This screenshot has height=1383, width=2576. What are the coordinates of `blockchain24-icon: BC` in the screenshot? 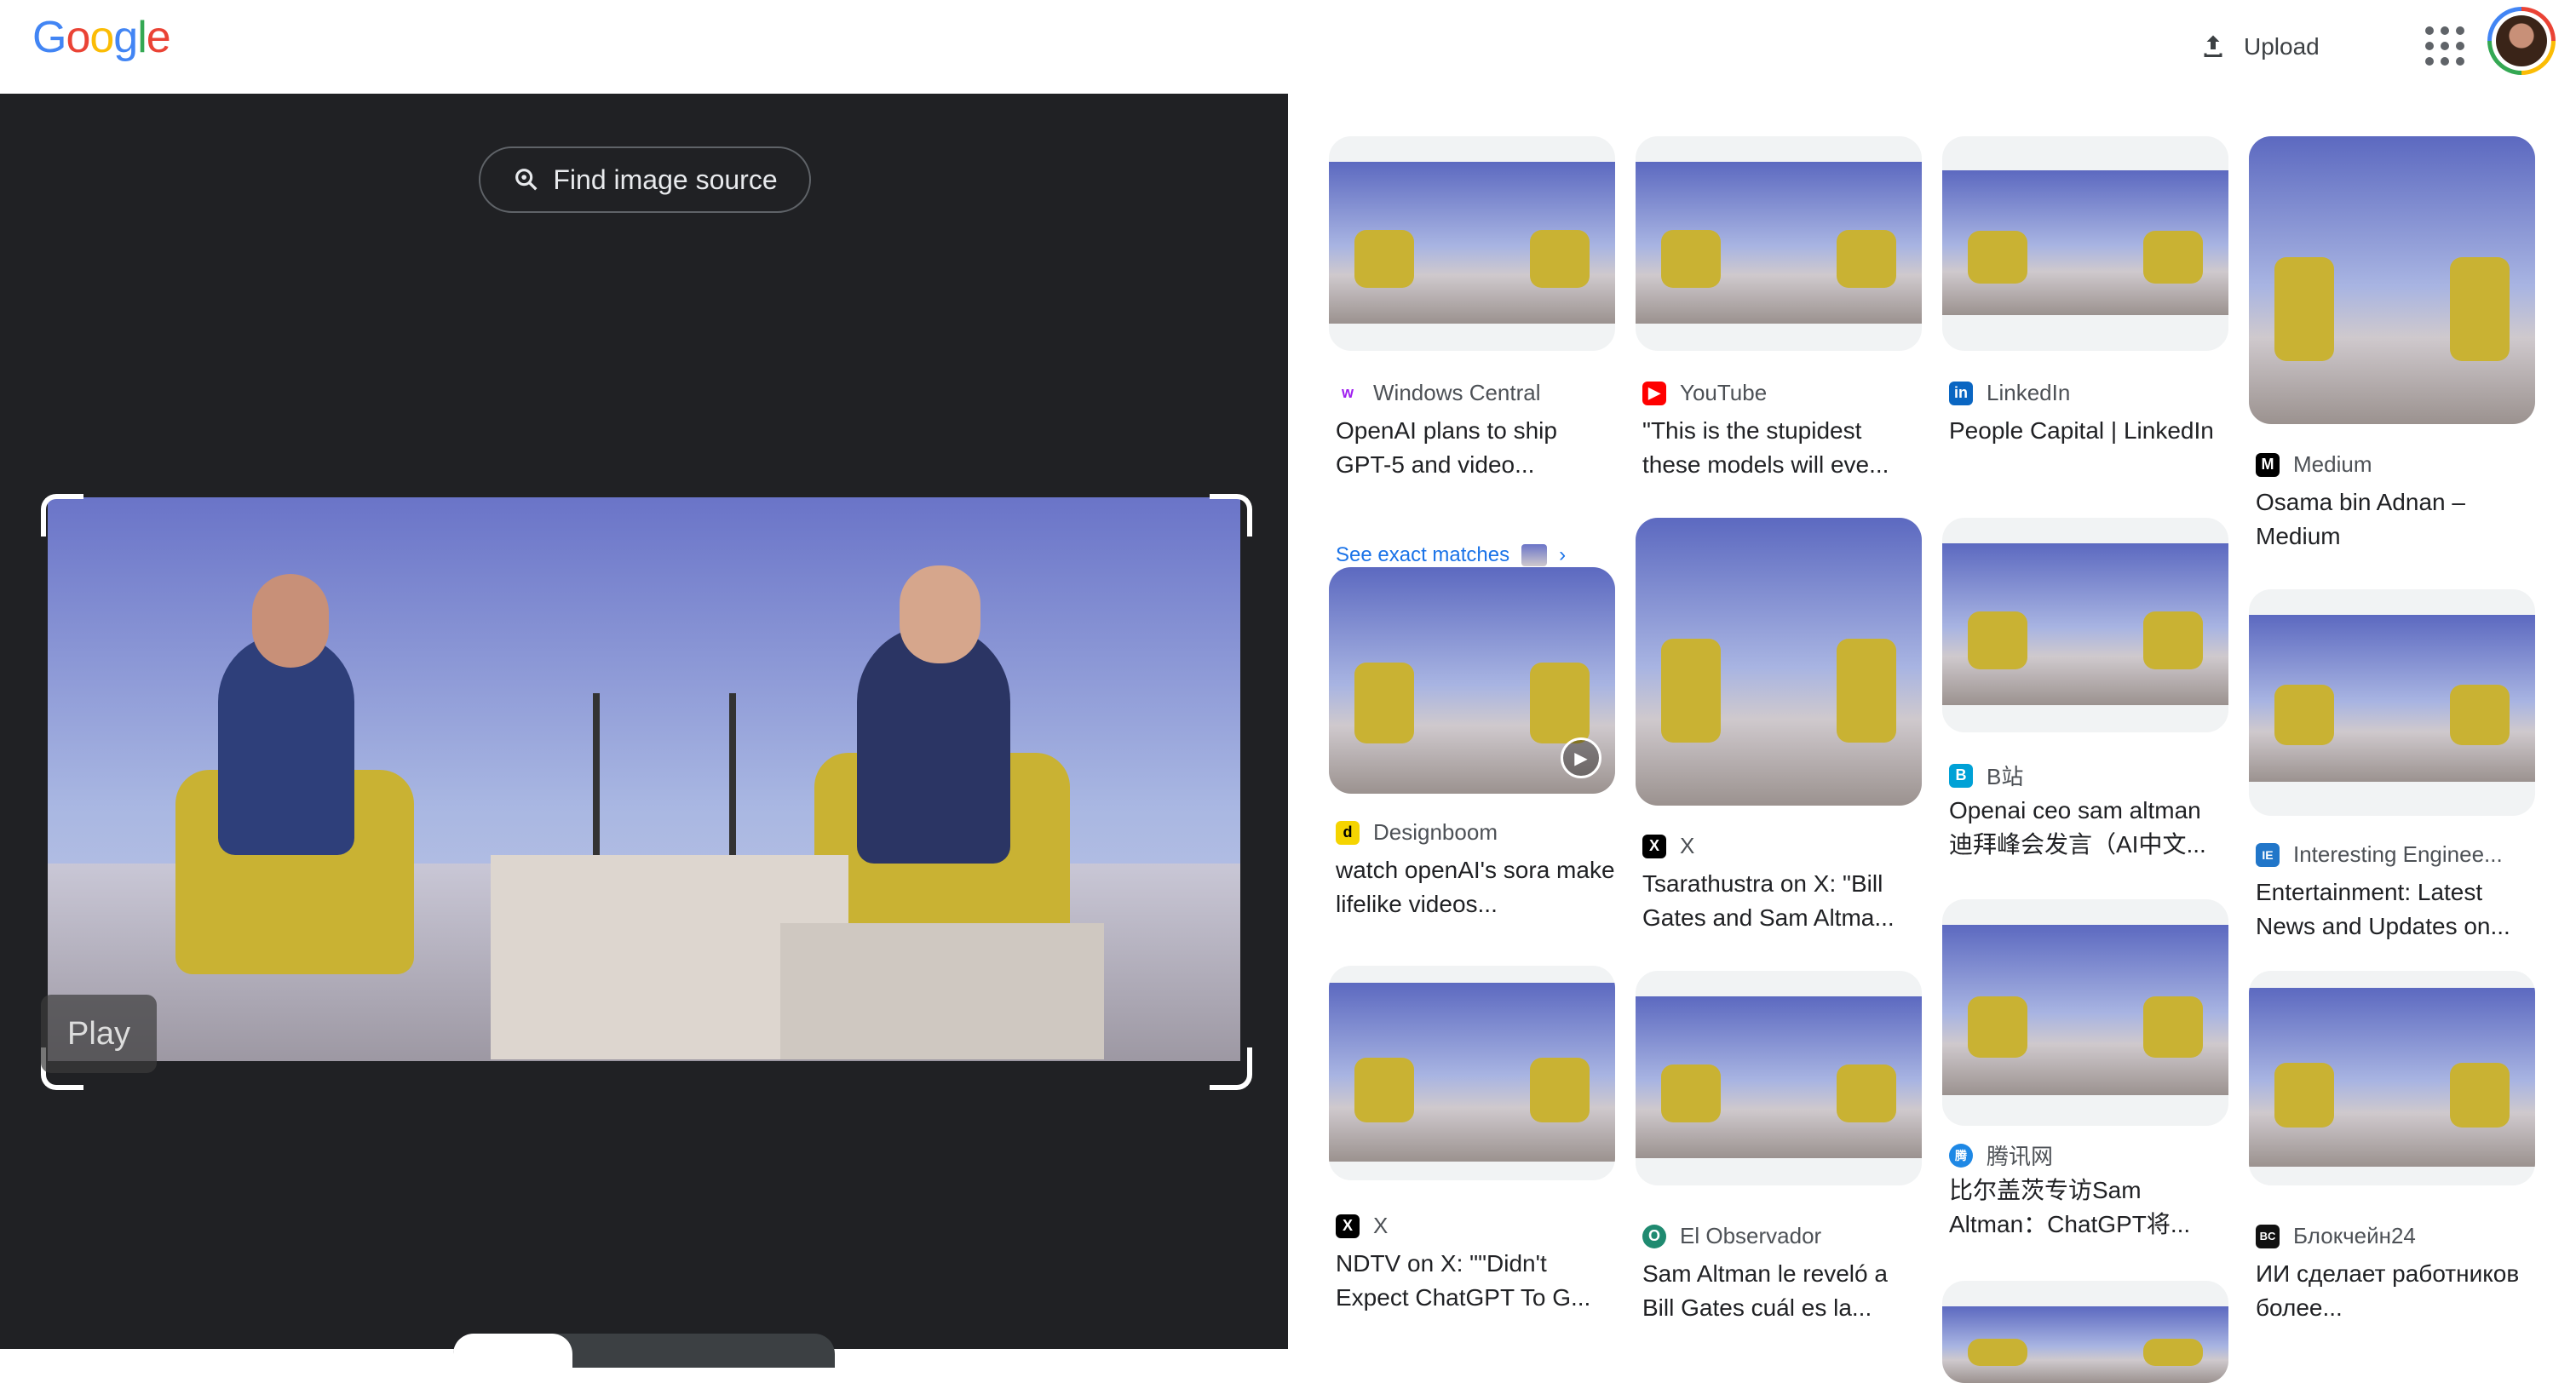 It's located at (2268, 1236).